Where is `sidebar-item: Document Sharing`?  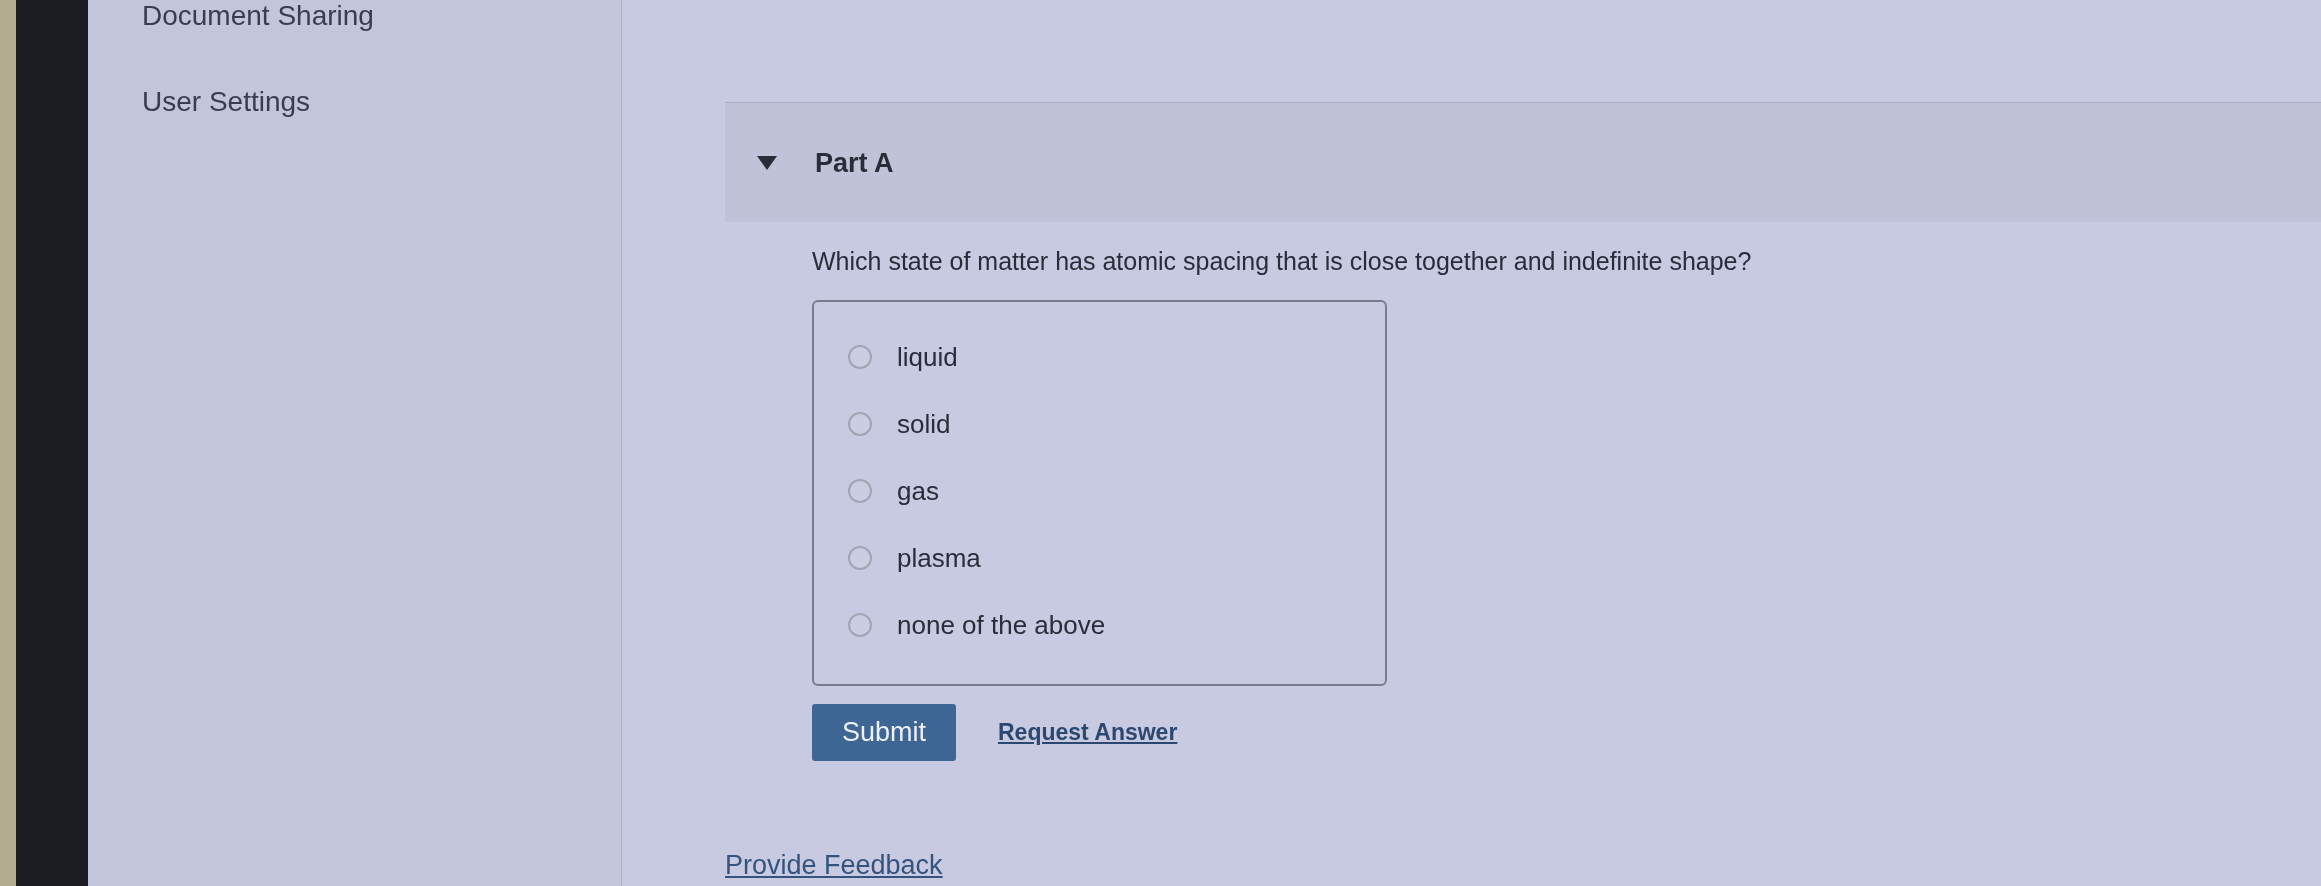
sidebar-item: Document Sharing is located at coordinates (381, 16).